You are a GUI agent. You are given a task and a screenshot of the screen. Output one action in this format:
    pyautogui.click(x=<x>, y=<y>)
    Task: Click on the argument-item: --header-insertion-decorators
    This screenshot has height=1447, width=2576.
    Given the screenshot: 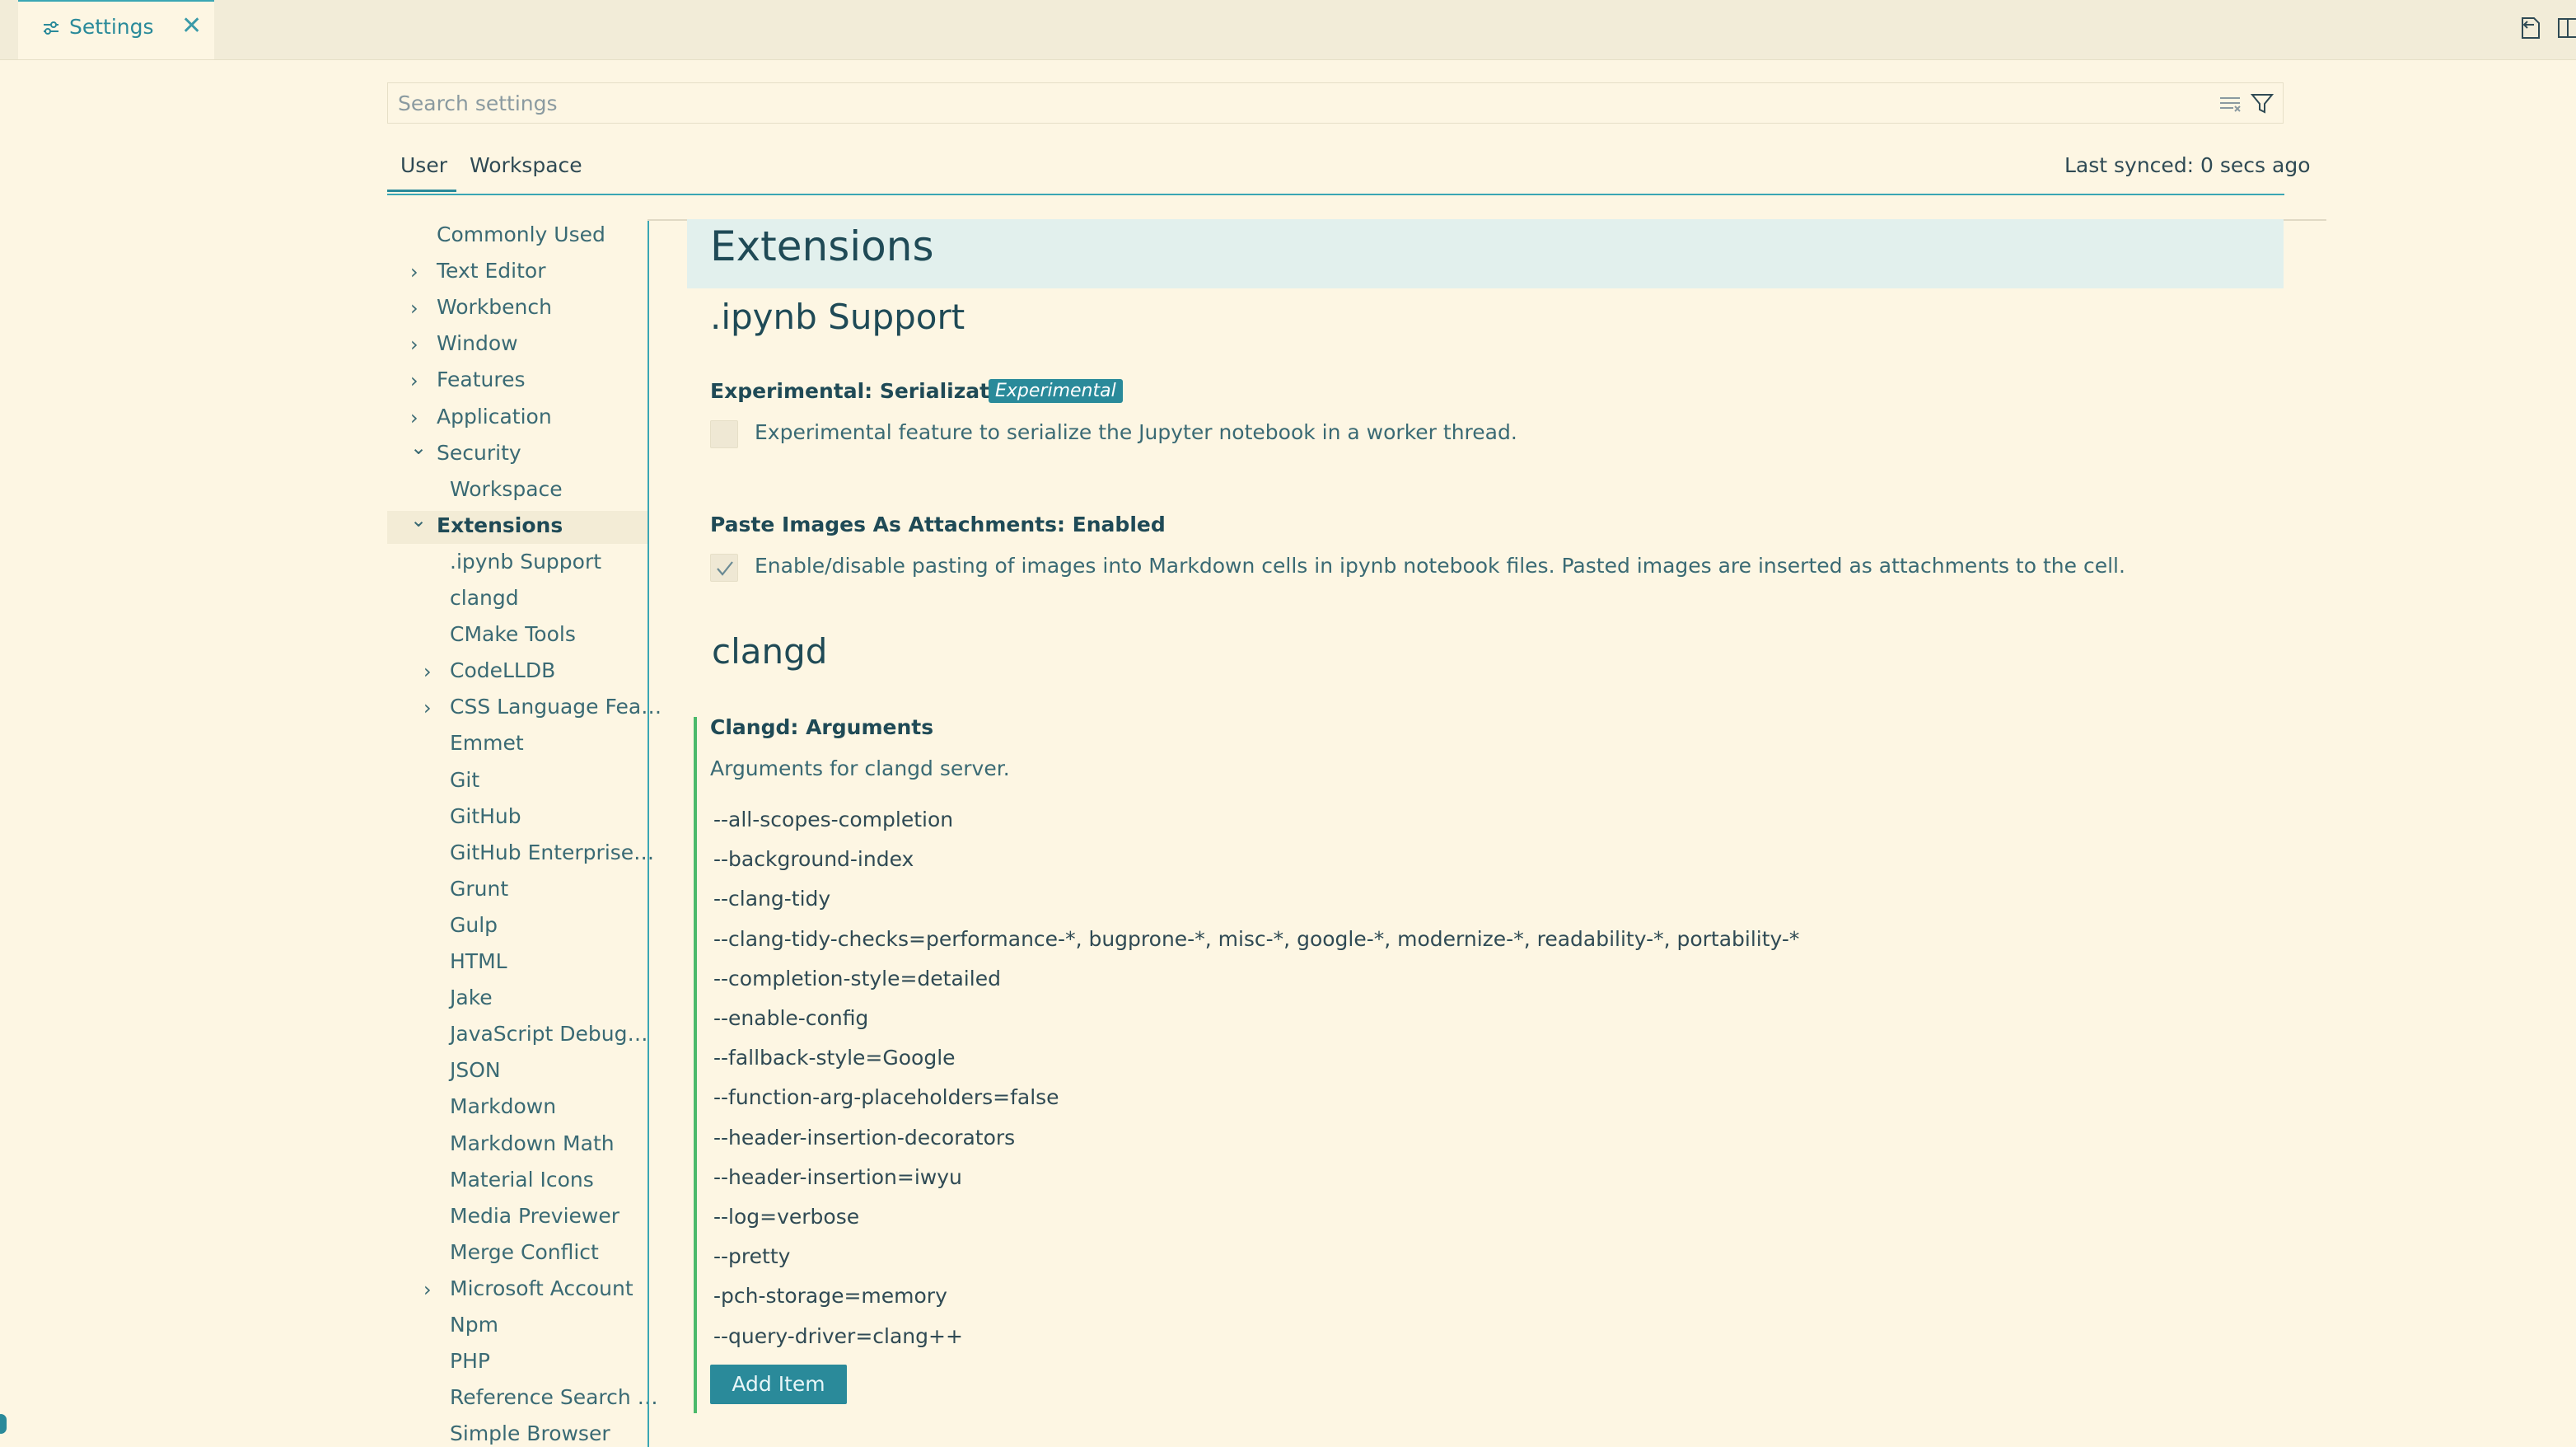 What is the action you would take?
    pyautogui.click(x=864, y=1138)
    